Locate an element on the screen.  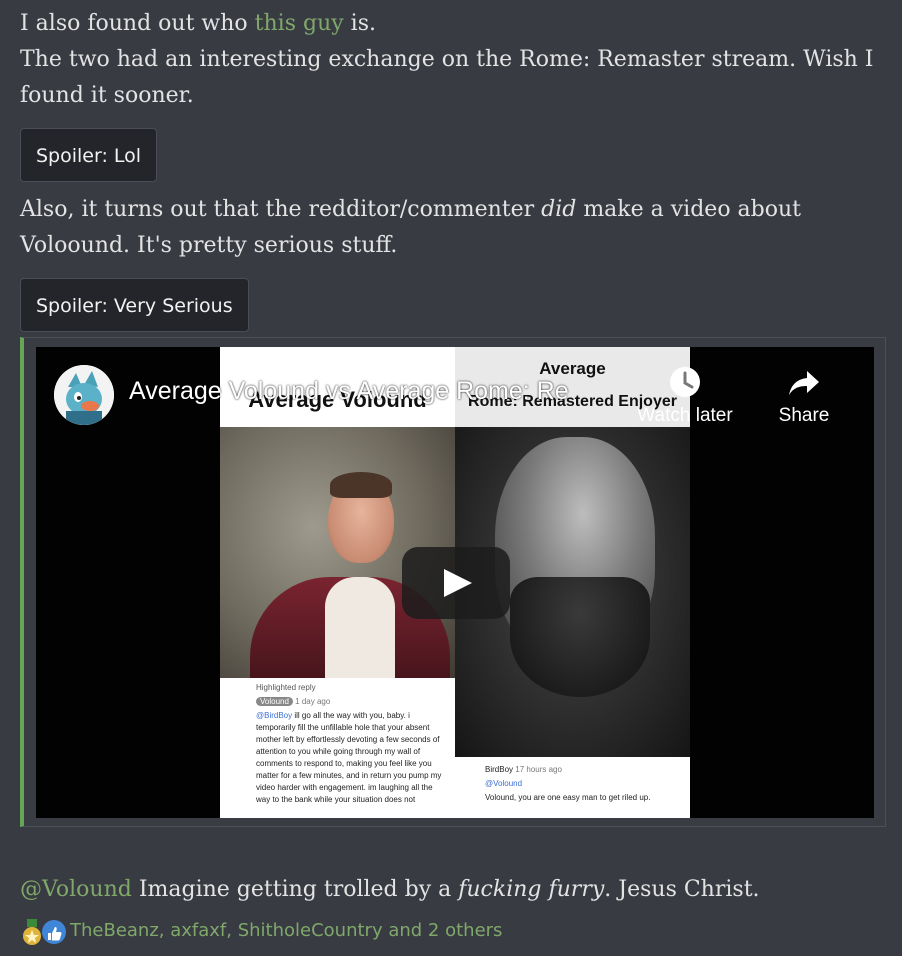
post-text: Imagine getting trolled by a is located at coordinates (295, 889).